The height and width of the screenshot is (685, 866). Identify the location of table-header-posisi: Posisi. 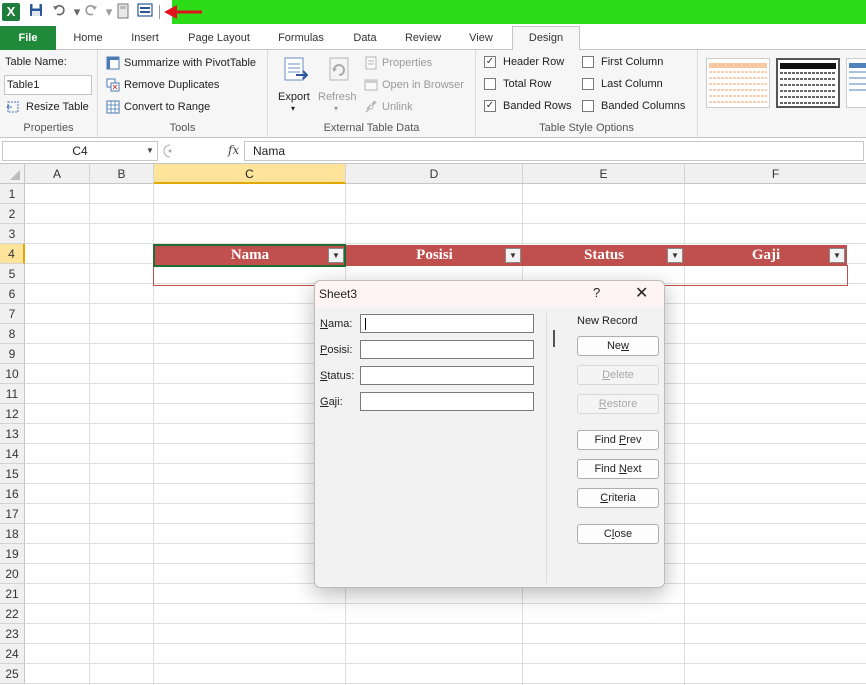
(434, 255).